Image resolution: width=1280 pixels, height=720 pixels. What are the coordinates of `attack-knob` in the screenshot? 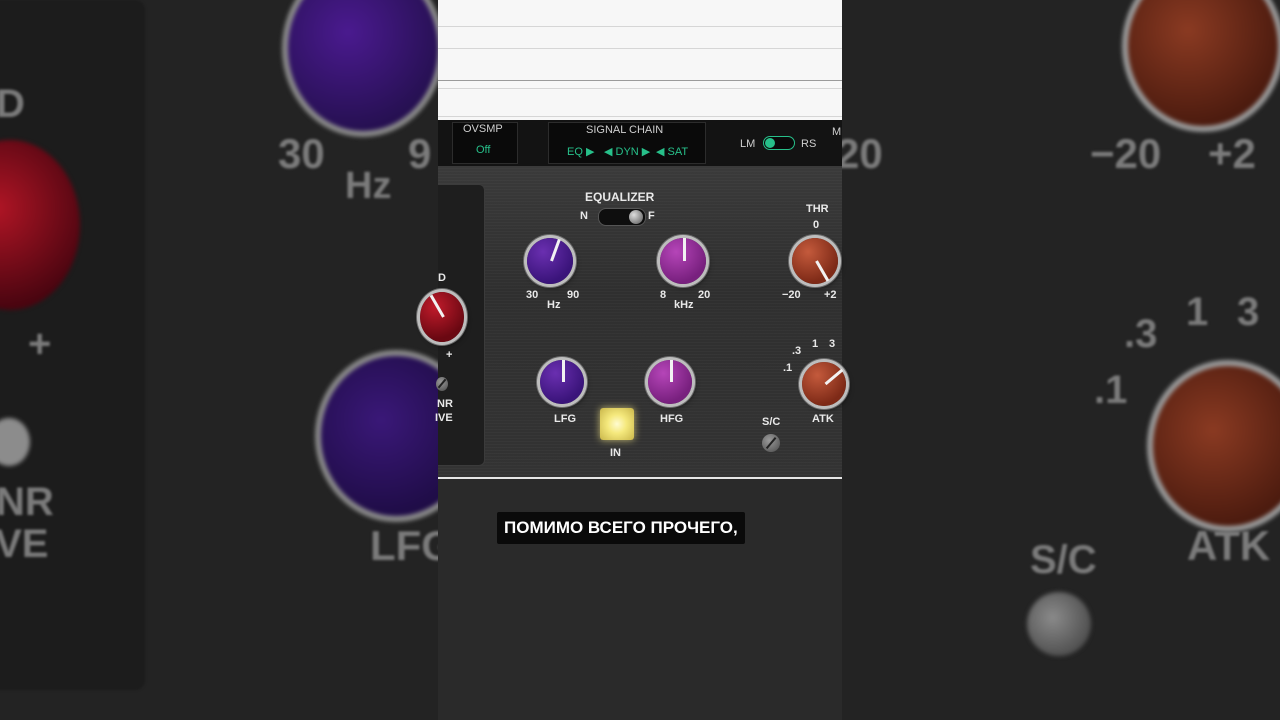 It's located at (824, 384).